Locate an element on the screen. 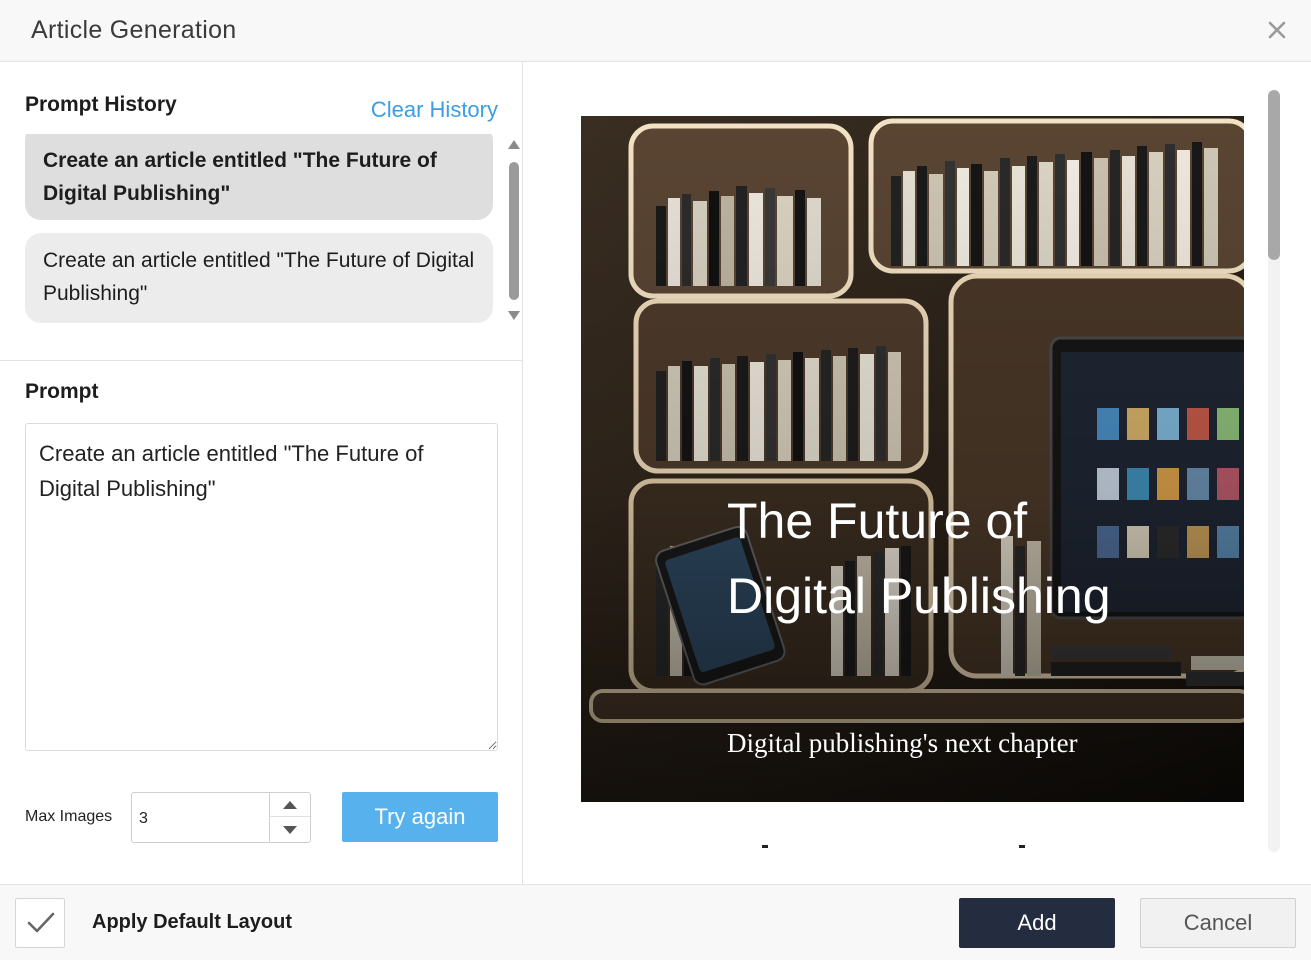 The height and width of the screenshot is (960, 1311). add-button: Add is located at coordinates (1037, 923).